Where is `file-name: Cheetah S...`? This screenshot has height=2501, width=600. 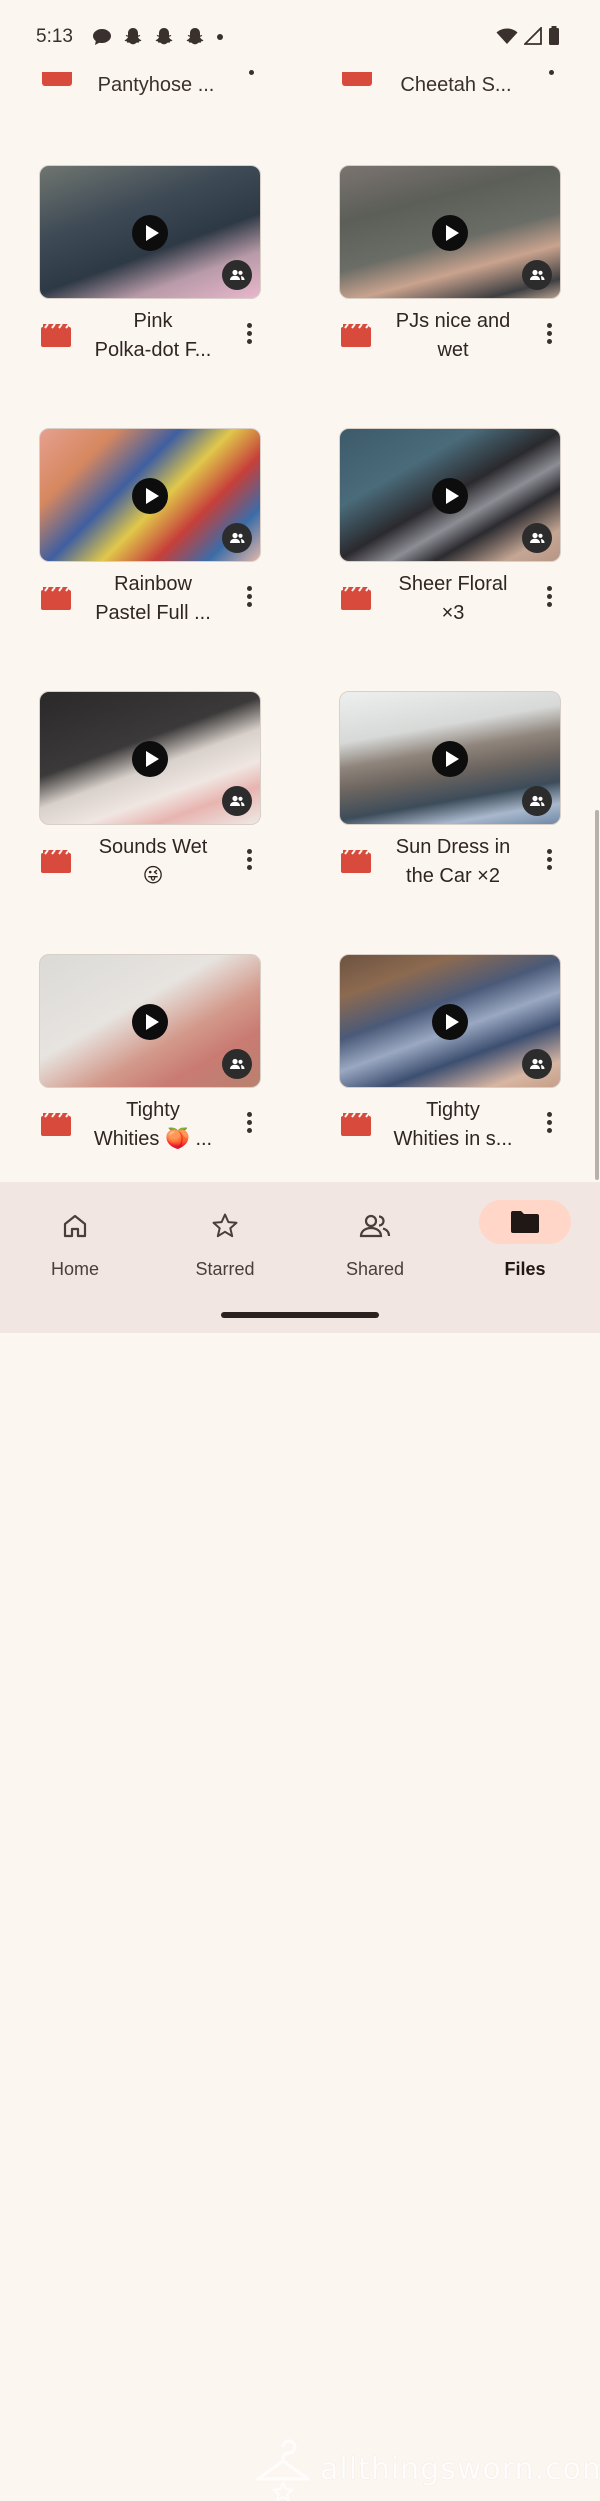
file-name: Cheetah S... is located at coordinates (456, 85).